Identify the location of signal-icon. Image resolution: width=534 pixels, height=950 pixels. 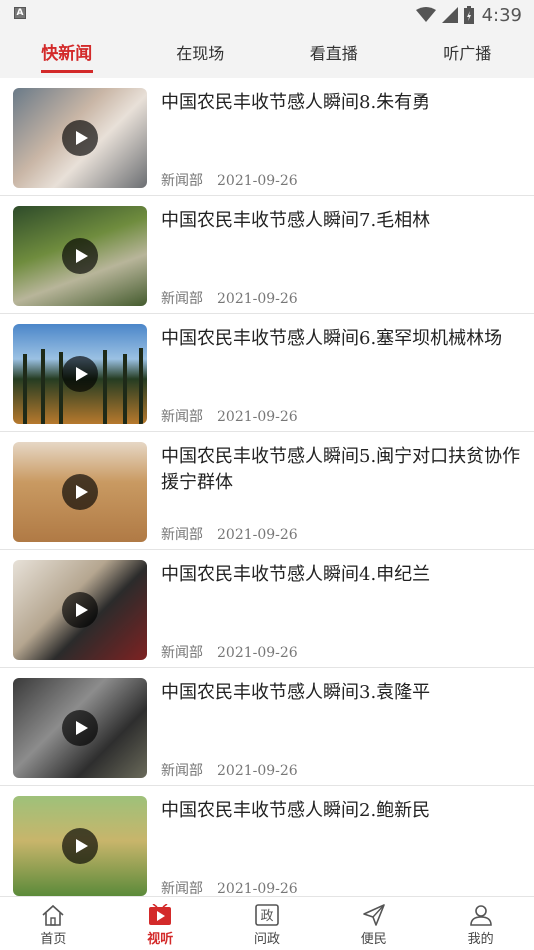
(449, 15).